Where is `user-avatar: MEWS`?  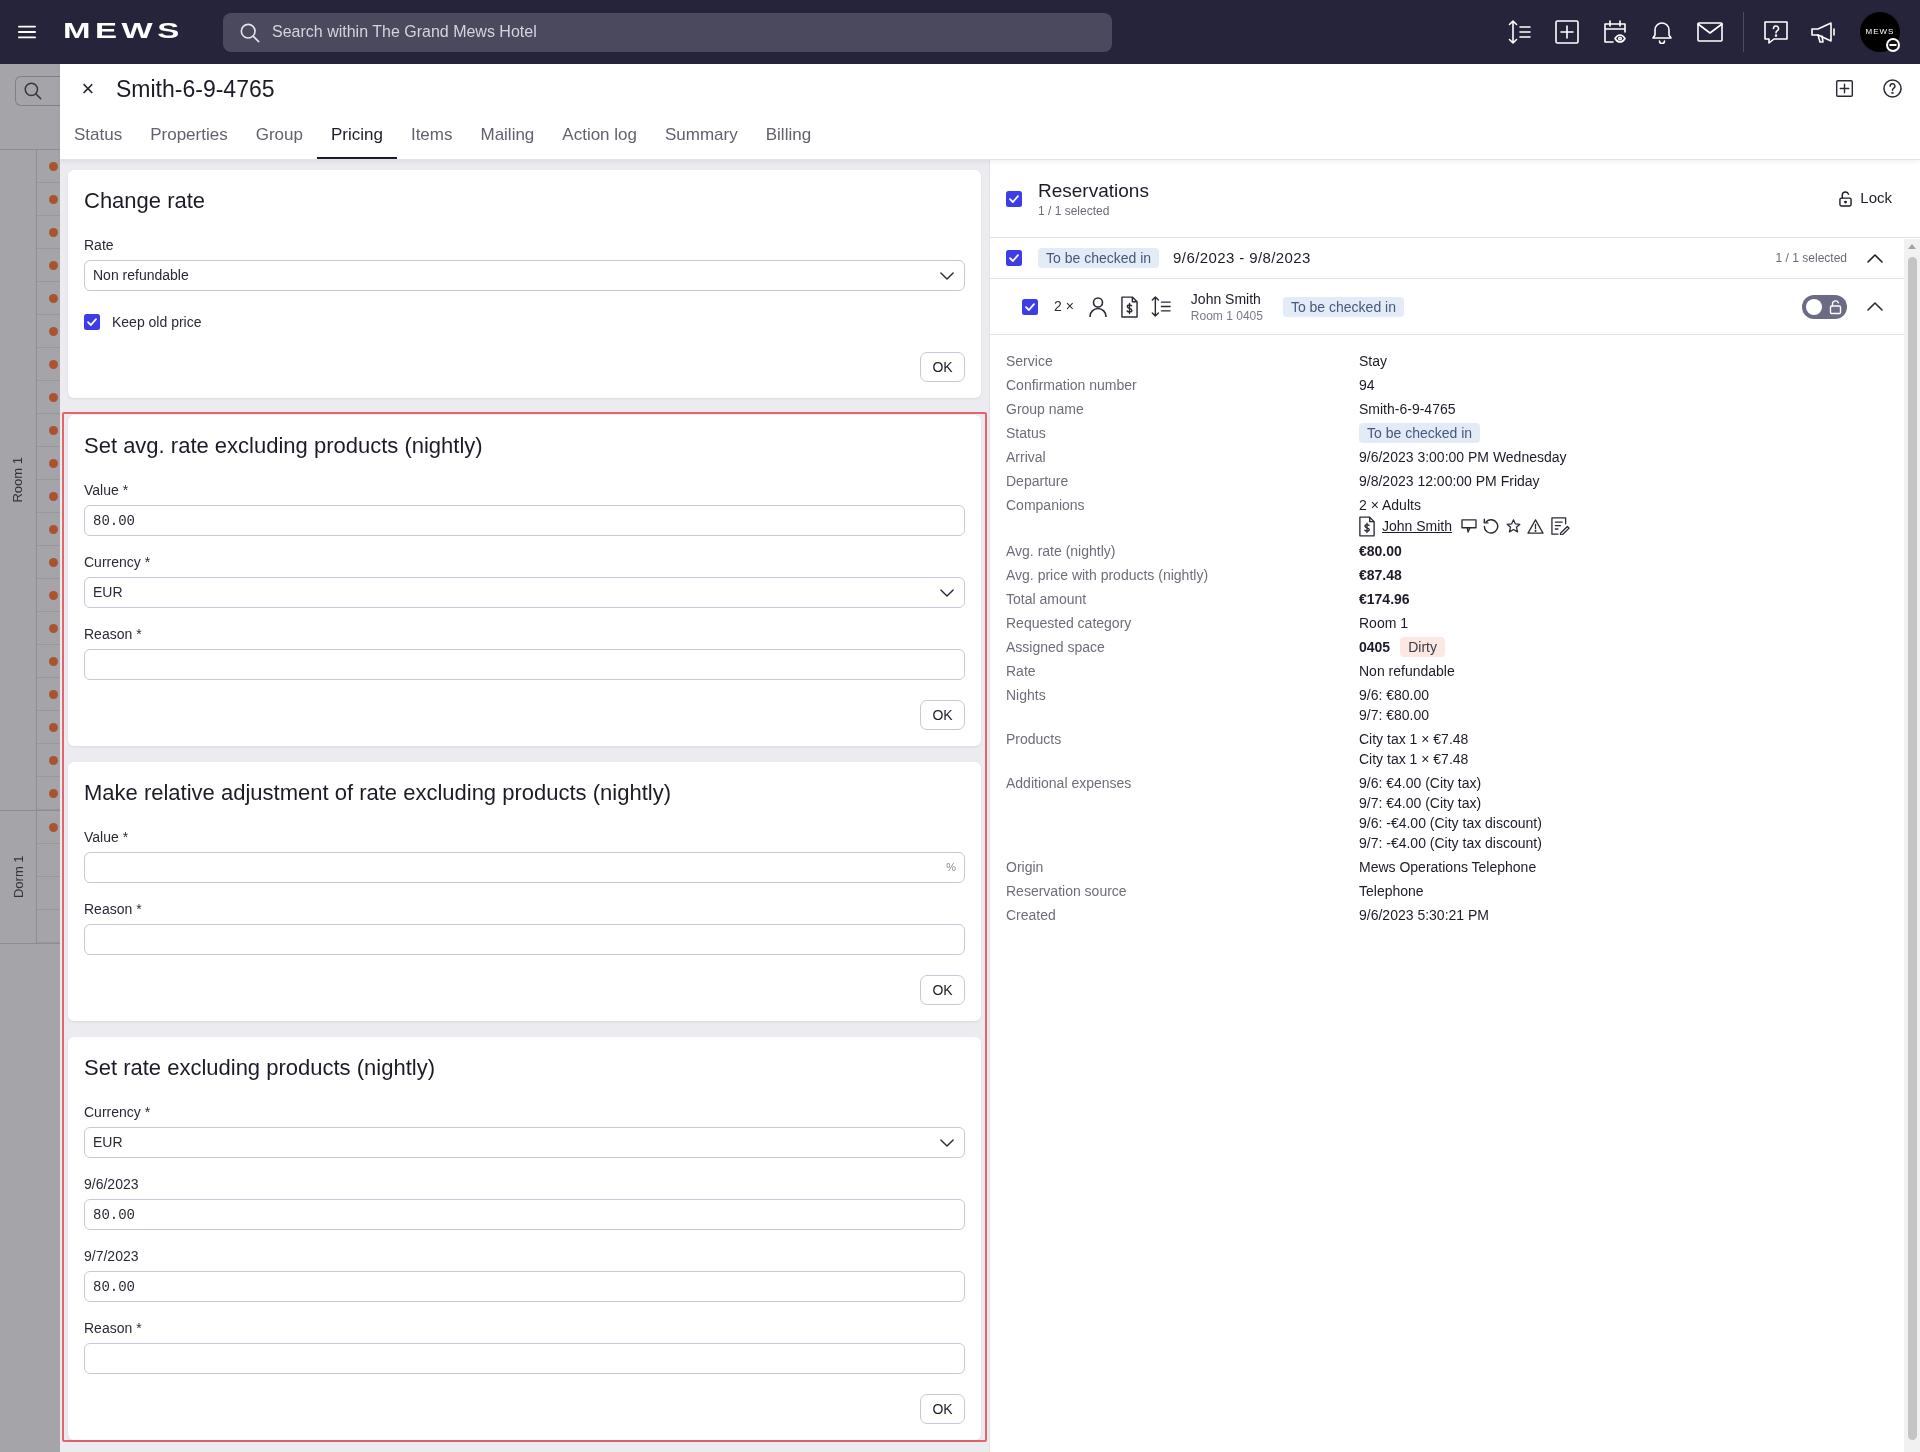
user-avatar: MEWS is located at coordinates (1880, 32).